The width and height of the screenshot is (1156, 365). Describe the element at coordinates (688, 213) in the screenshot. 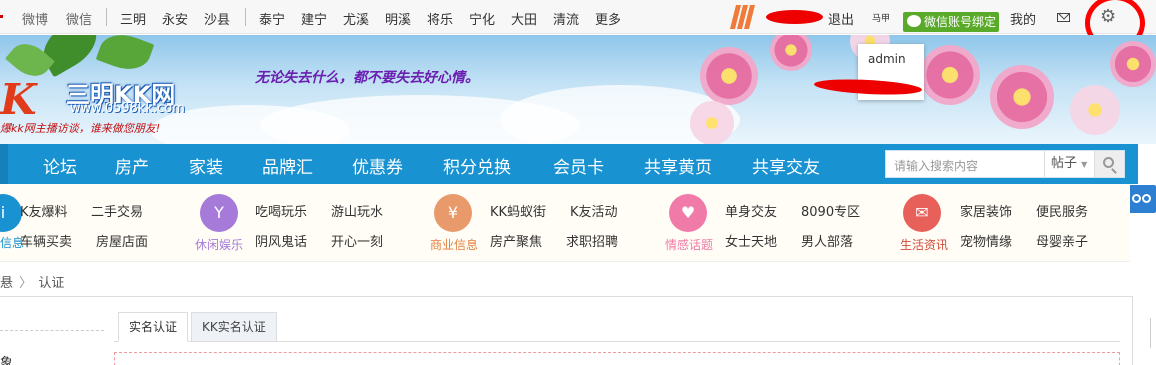

I see `heart-icon: ♥` at that location.